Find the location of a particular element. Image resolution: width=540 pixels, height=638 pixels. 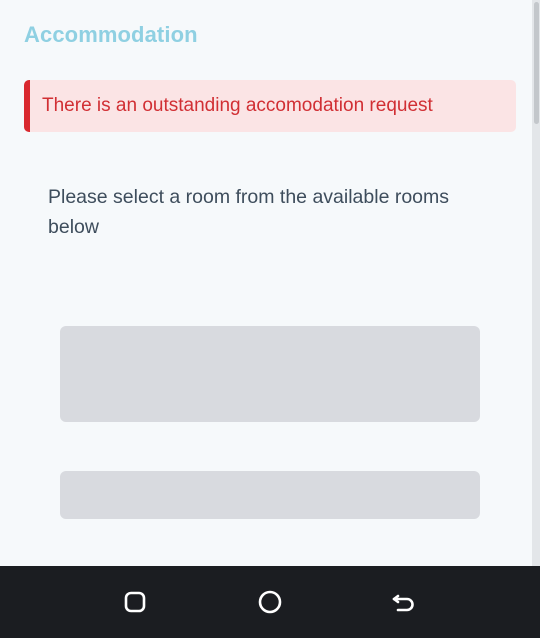

home-icon is located at coordinates (270, 602).